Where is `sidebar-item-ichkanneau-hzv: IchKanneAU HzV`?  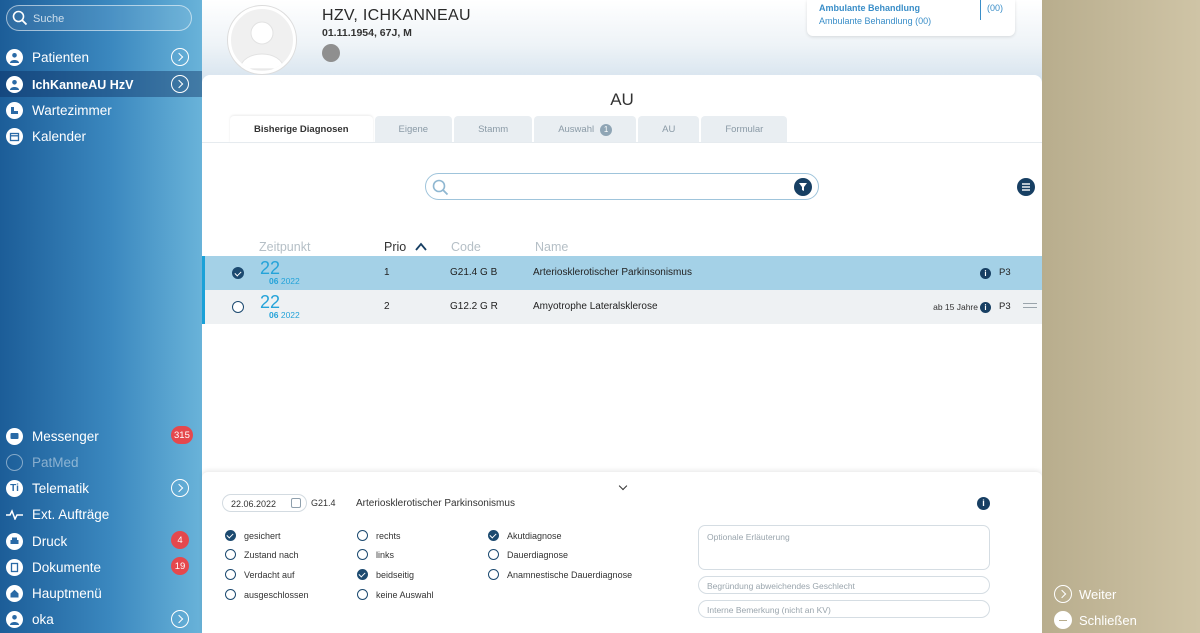
sidebar-item-ichkanneau-hzv: IchKanneAU HzV is located at coordinates (101, 84).